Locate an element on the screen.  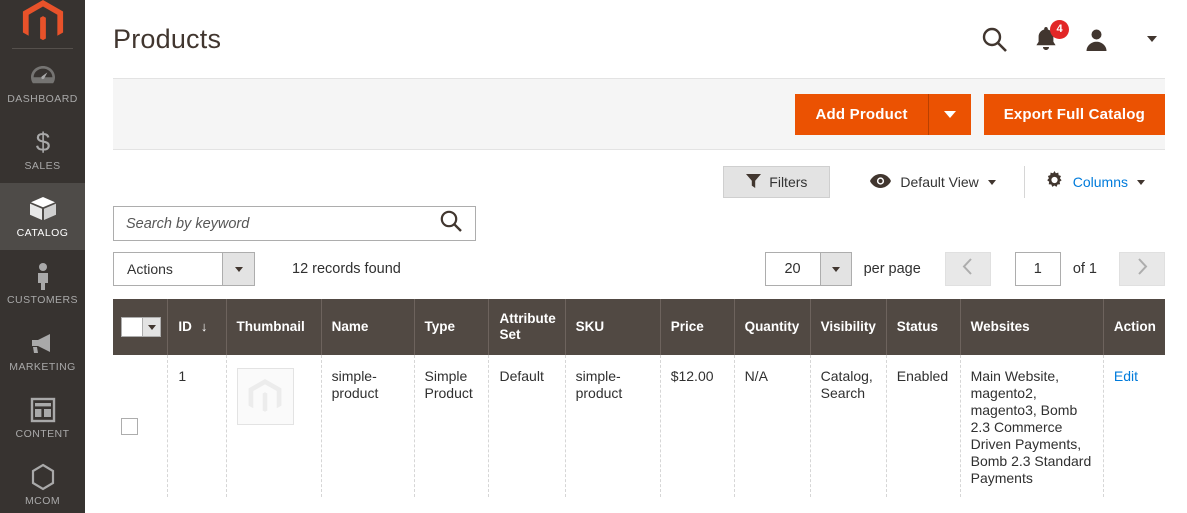
cell-action: Edit is located at coordinates (1134, 426).